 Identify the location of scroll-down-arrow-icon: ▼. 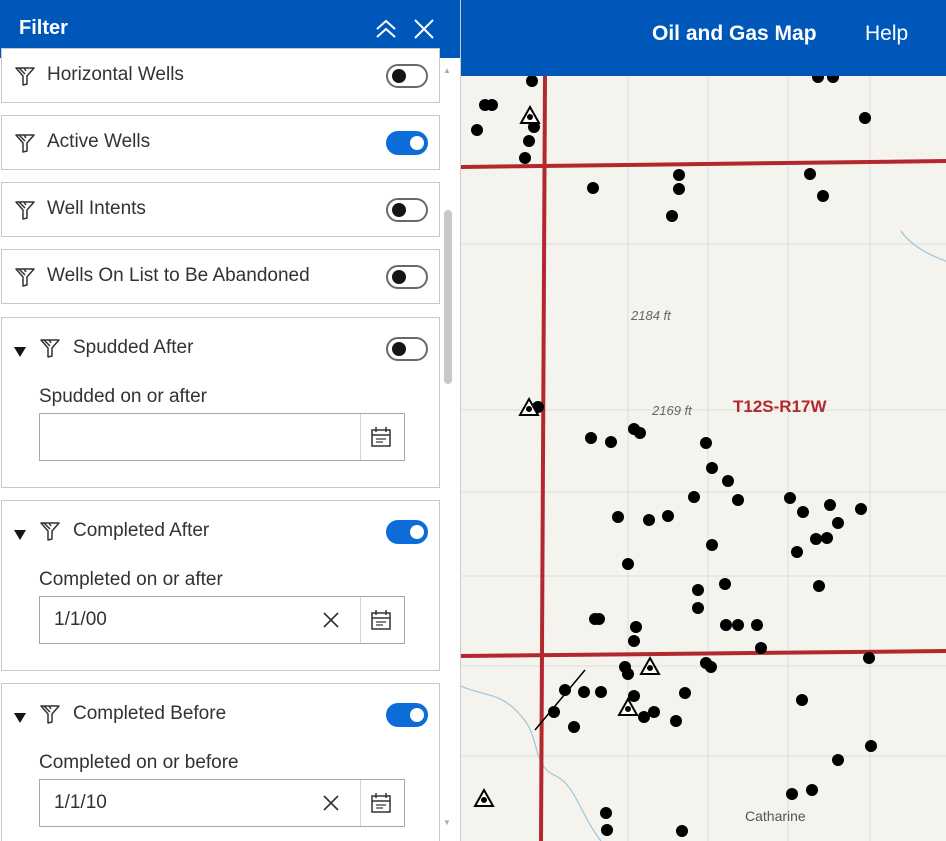
(447, 822).